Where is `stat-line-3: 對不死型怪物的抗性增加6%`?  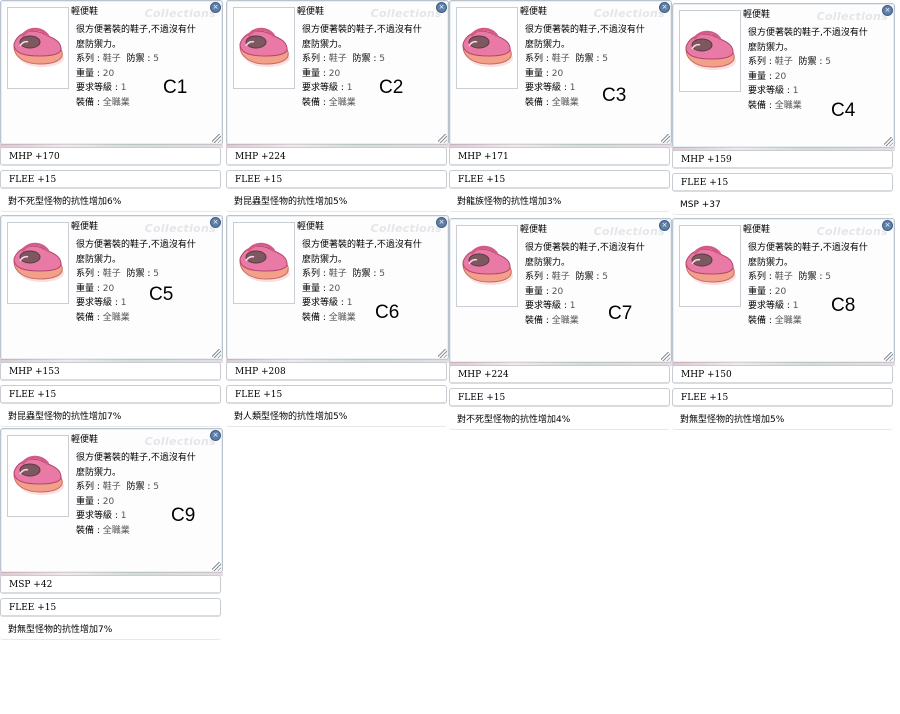 stat-line-3: 對不死型怪物的抗性增加6% is located at coordinates (110, 202).